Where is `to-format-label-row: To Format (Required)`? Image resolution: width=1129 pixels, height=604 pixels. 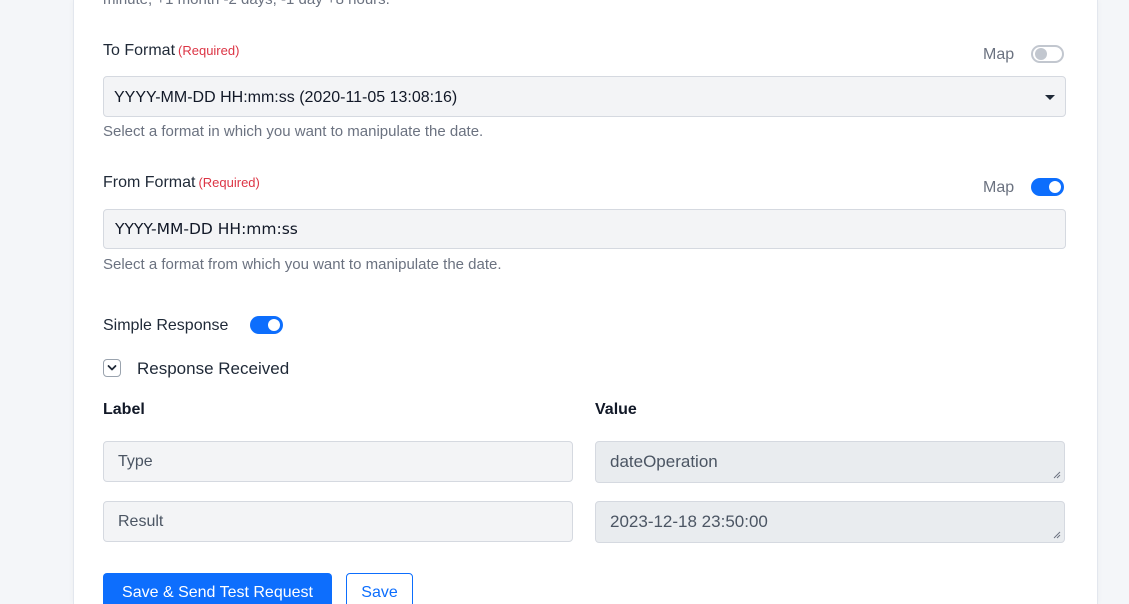 to-format-label-row: To Format (Required) is located at coordinates (171, 51).